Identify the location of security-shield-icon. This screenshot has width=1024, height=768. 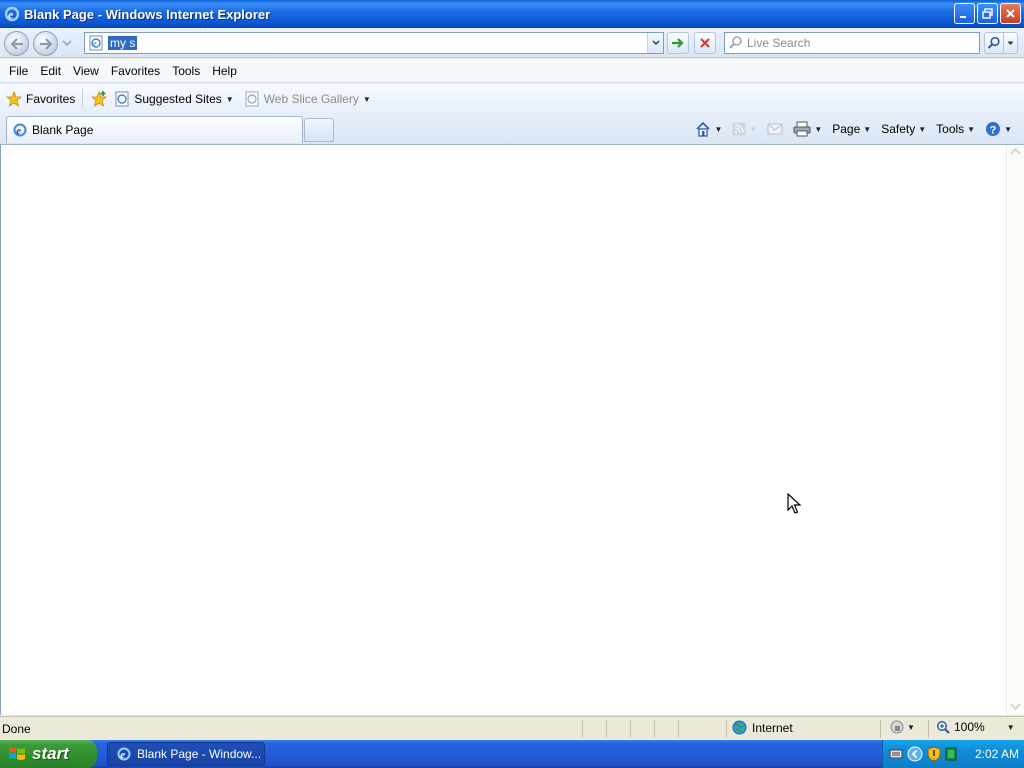
(934, 754).